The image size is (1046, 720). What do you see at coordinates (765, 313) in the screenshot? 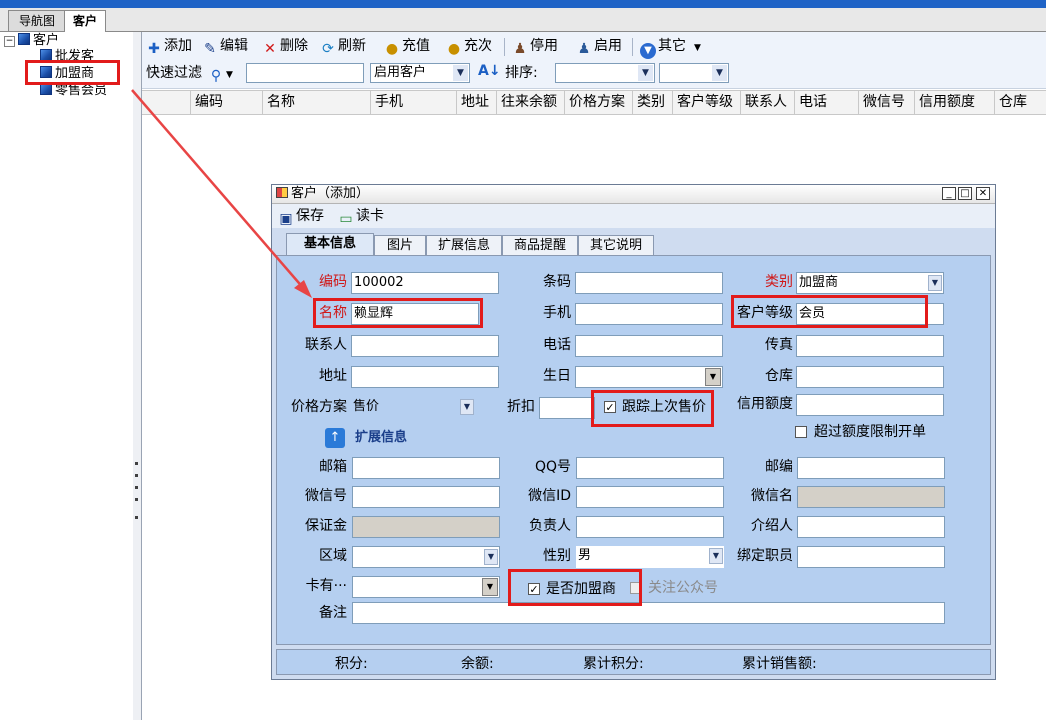
I see `level-label: 客户等级` at bounding box center [765, 313].